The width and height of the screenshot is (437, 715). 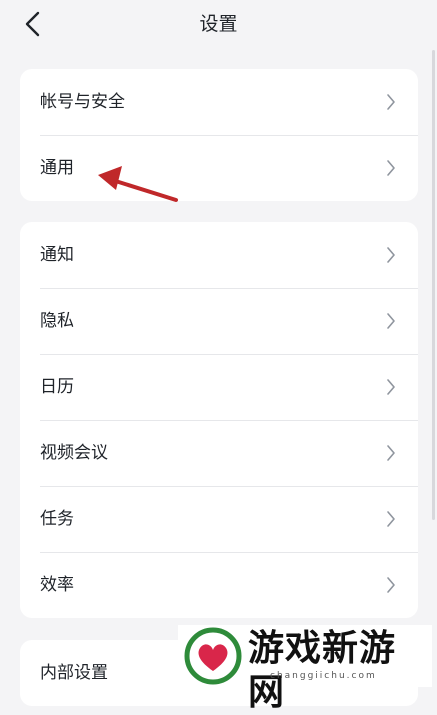 I want to click on settings-item-privacy: 隐私, so click(x=219, y=321).